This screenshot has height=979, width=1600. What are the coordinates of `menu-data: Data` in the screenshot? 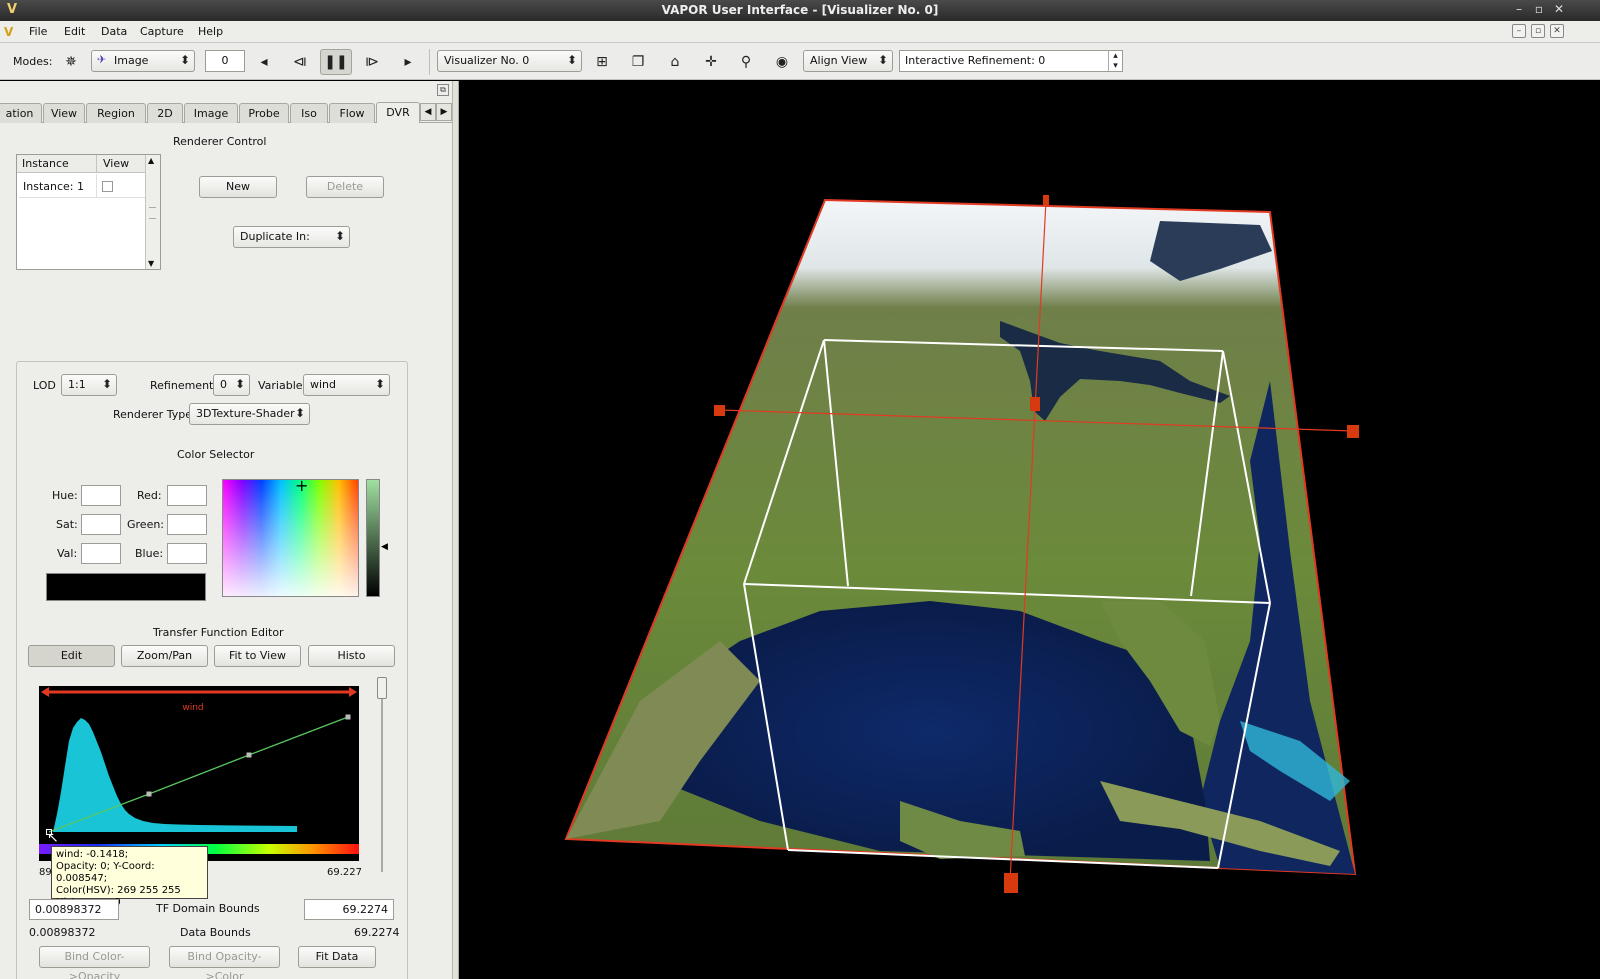 It's located at (114, 31).